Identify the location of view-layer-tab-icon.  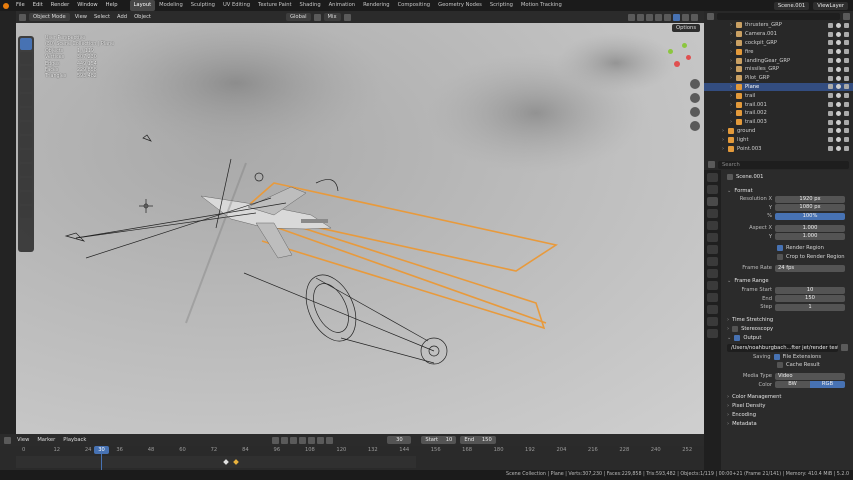
(712, 213).